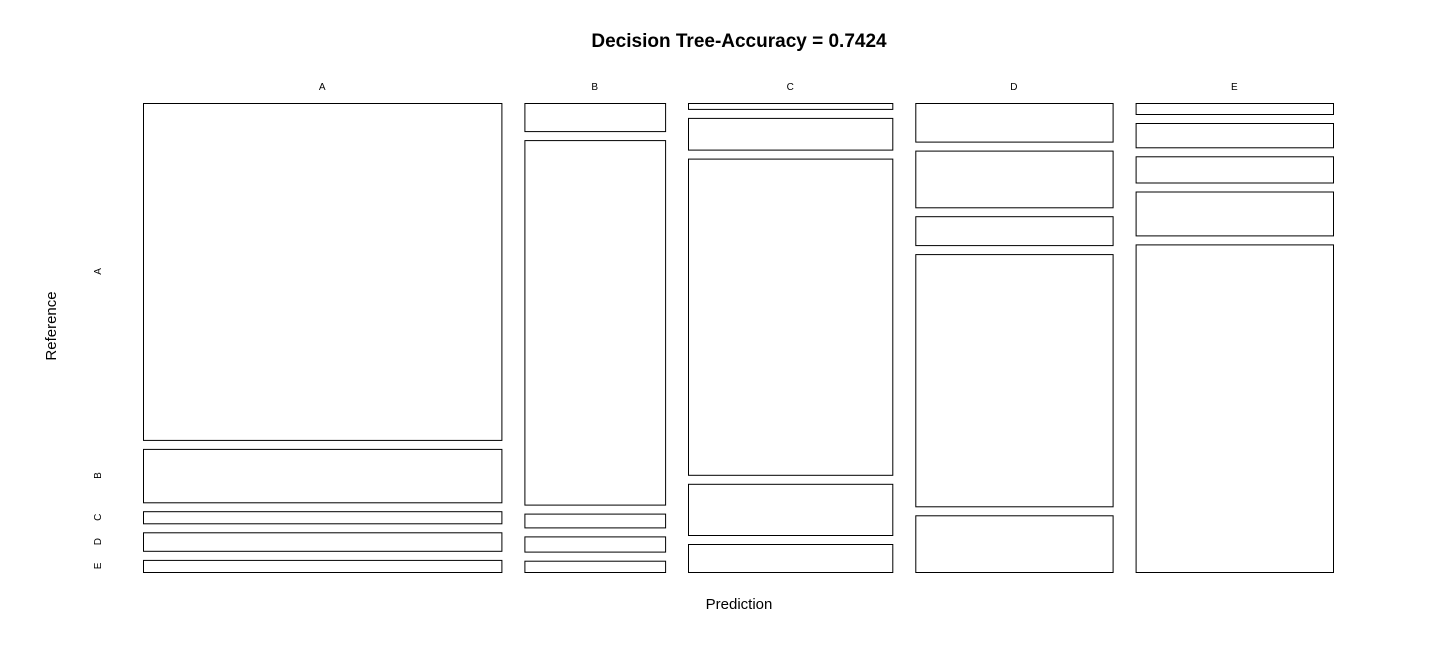 The image size is (1440, 672). What do you see at coordinates (1014, 231) in the screenshot?
I see `tile-pred-D-ref-C` at bounding box center [1014, 231].